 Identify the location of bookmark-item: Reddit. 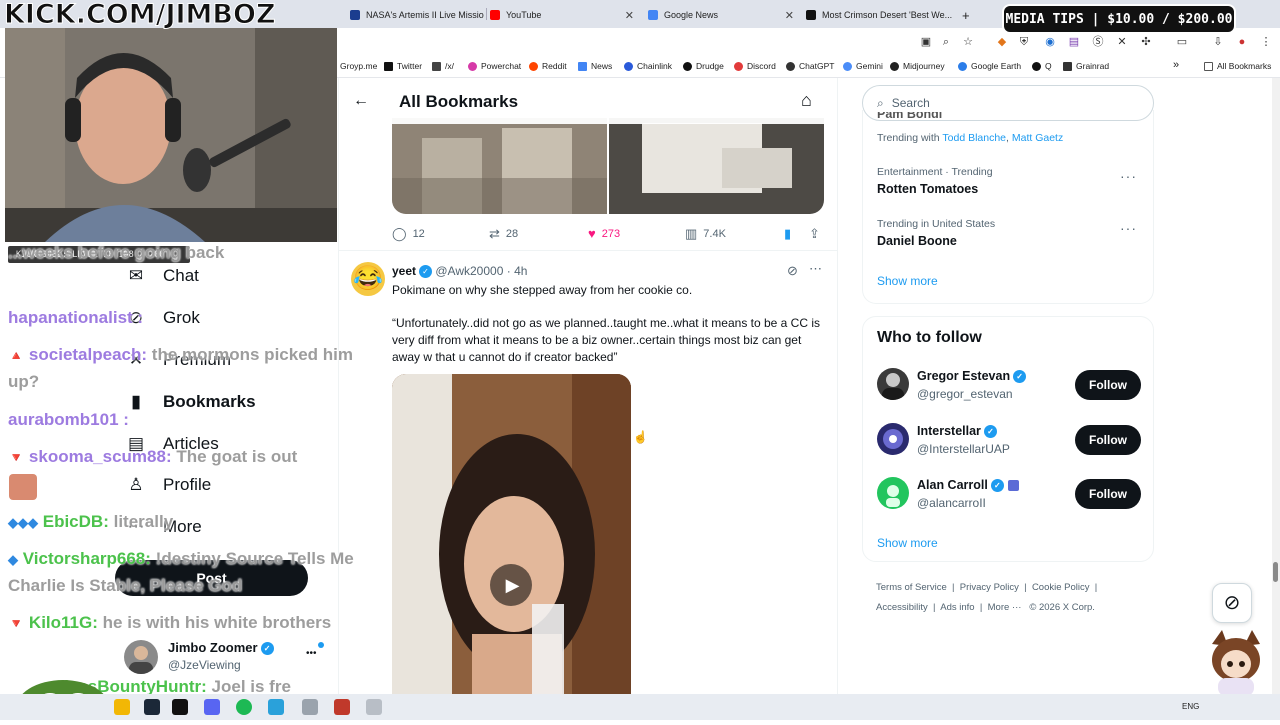
(548, 66).